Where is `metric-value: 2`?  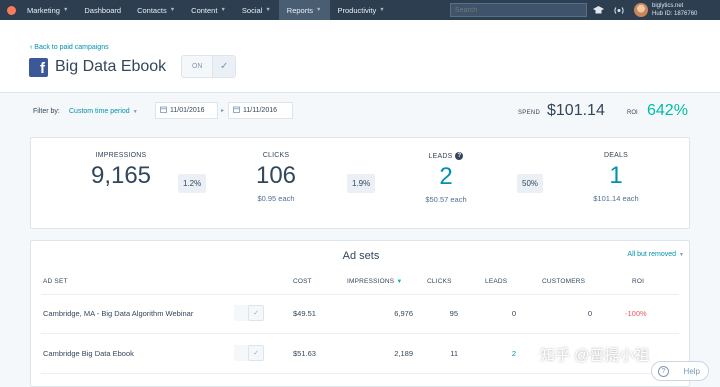
metric-value: 2 is located at coordinates (446, 177).